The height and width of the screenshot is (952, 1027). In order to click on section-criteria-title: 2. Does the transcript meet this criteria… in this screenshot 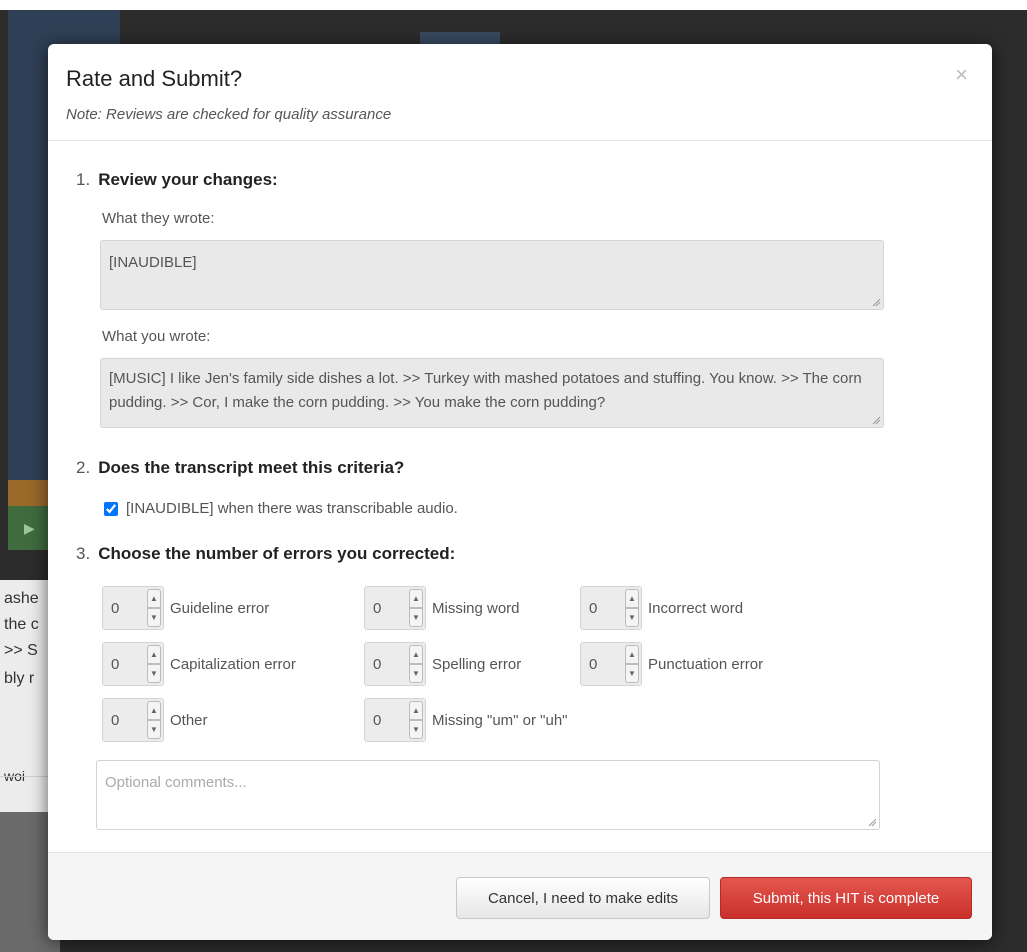, I will do `click(240, 468)`.